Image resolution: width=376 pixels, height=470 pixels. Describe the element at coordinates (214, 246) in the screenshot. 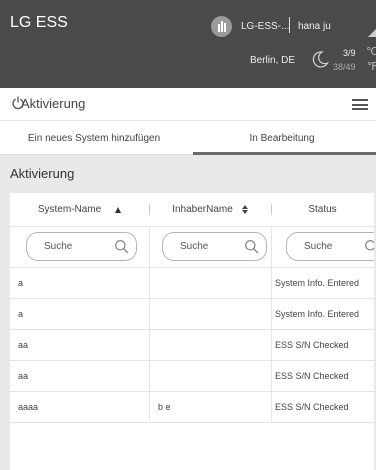

I see `search-input-owner-name: Suche` at that location.